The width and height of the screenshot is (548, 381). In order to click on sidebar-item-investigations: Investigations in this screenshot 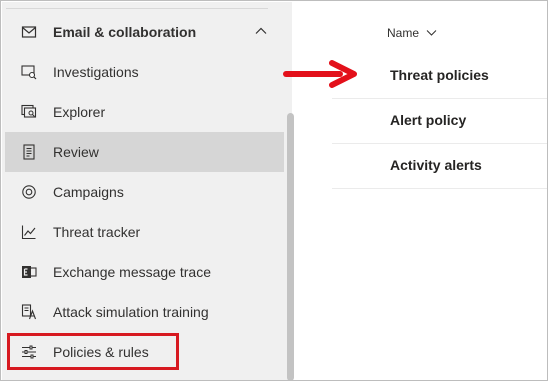, I will do `click(144, 72)`.